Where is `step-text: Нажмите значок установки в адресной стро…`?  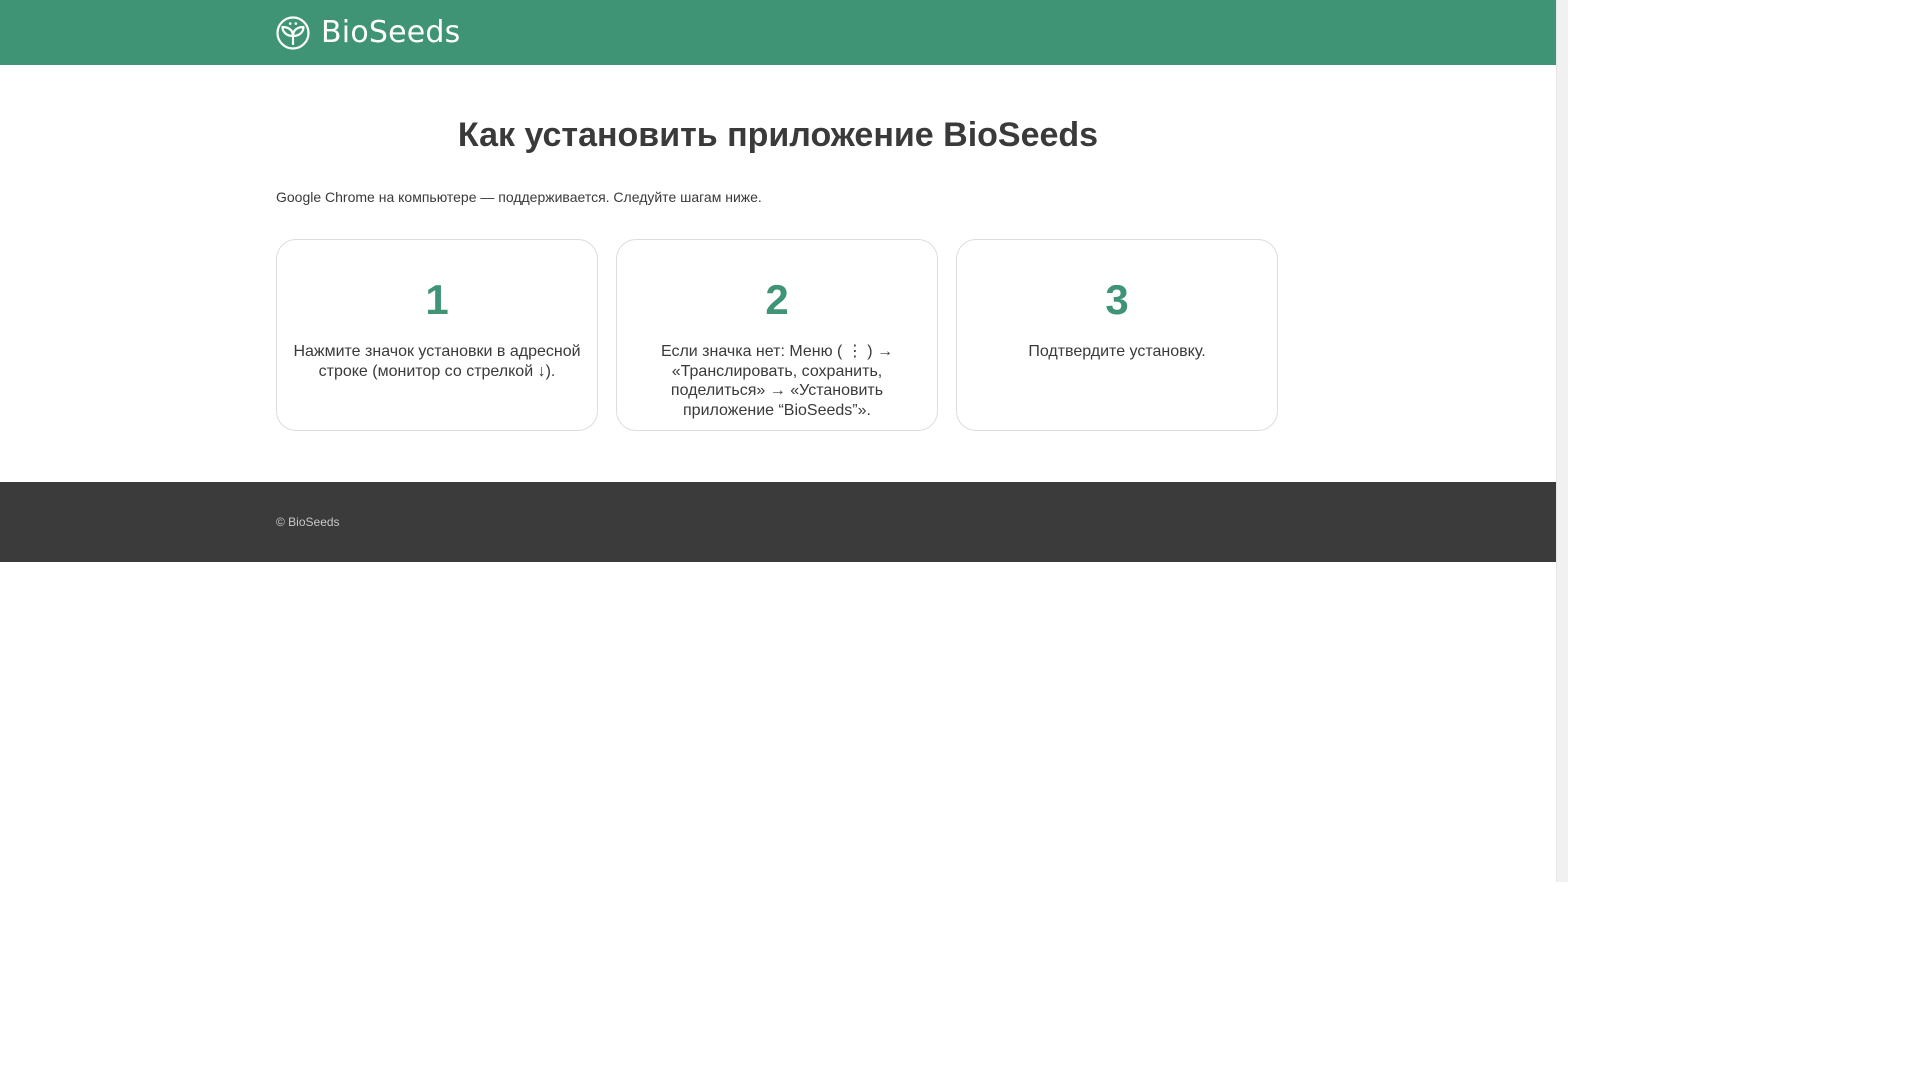 step-text: Нажмите значок установки в адресной стро… is located at coordinates (437, 361).